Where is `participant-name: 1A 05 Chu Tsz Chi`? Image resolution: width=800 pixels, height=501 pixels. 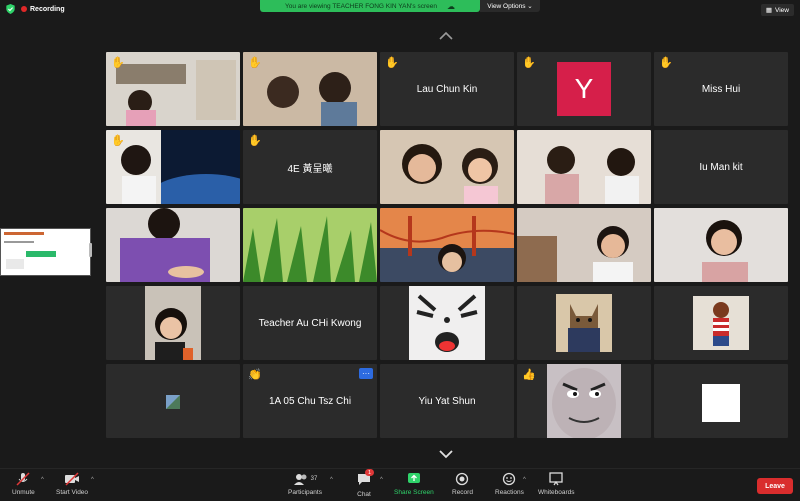
participant-name: 1A 05 Chu Tsz Chi is located at coordinates (310, 401).